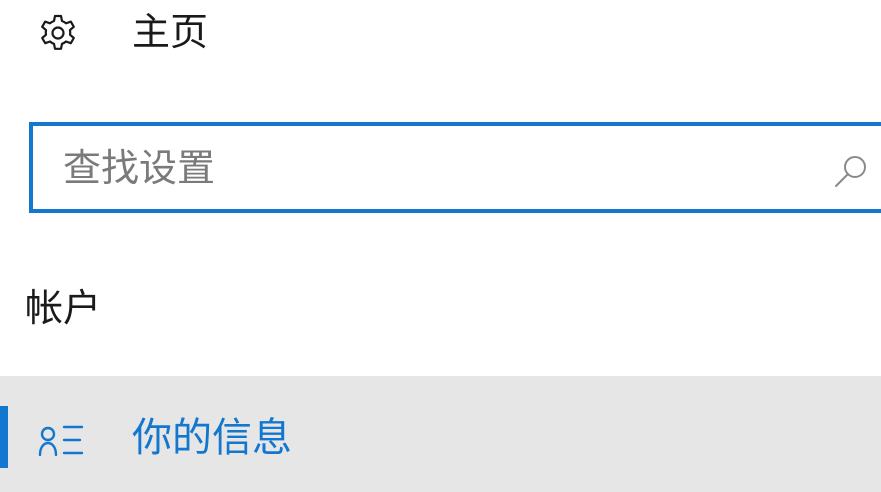 Image resolution: width=881 pixels, height=492 pixels. Describe the element at coordinates (851, 172) in the screenshot. I see `search-icon` at that location.